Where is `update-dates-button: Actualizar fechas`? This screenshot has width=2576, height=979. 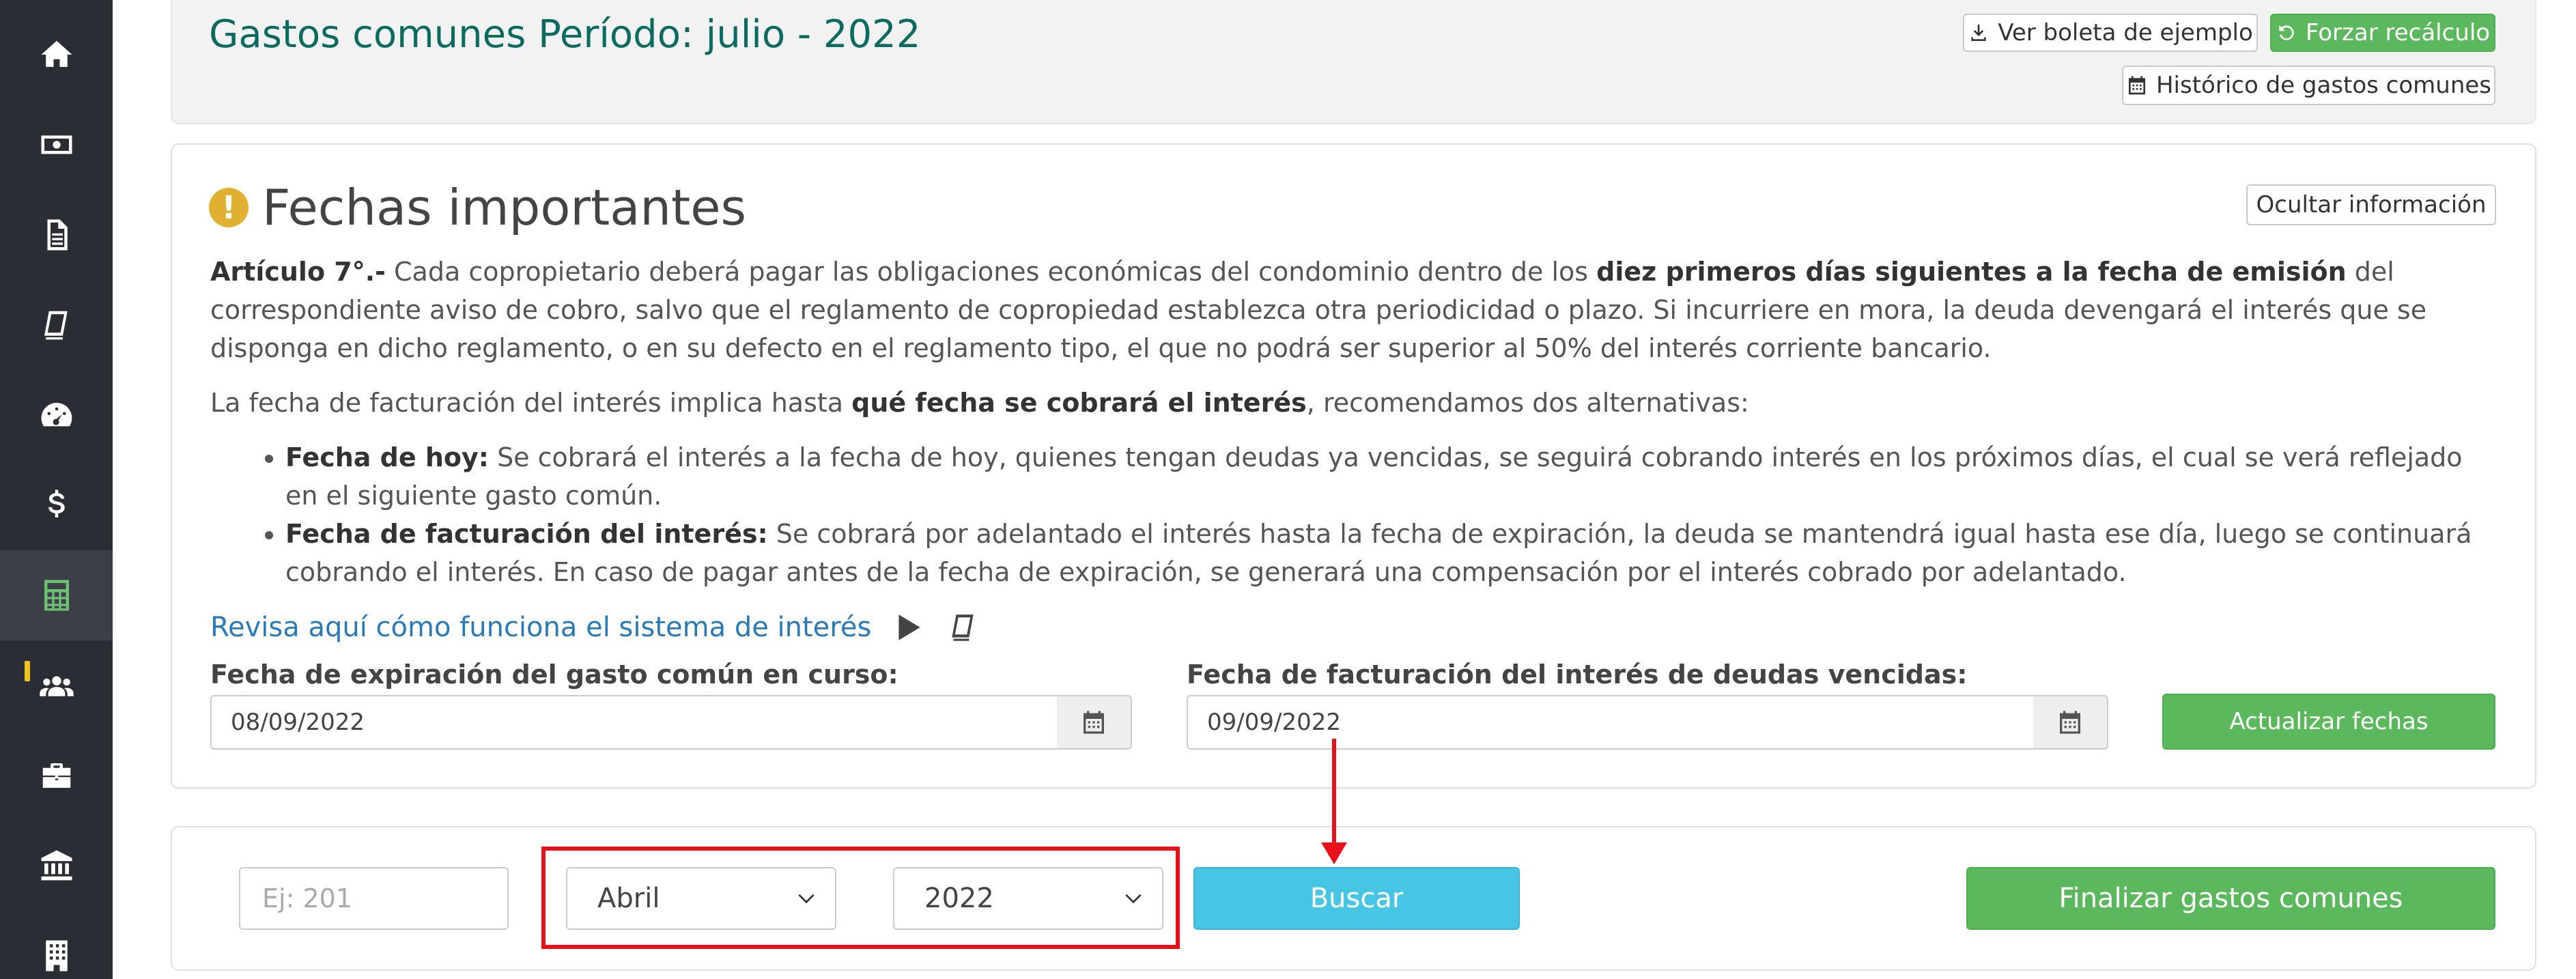 update-dates-button: Actualizar fechas is located at coordinates (2328, 722).